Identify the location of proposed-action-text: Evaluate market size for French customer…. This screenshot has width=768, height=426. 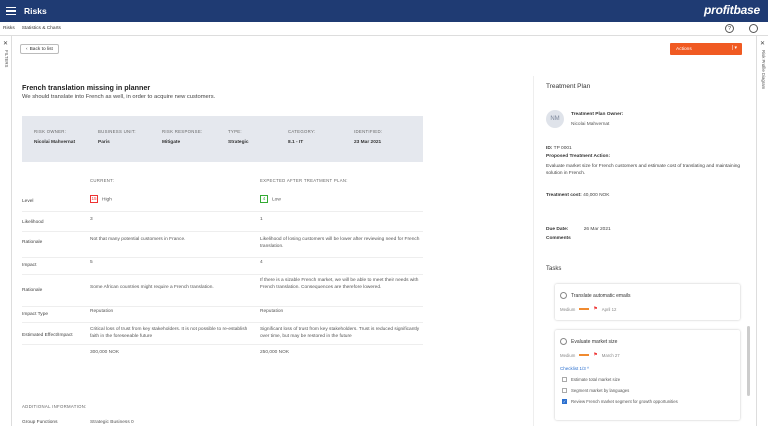
(643, 170).